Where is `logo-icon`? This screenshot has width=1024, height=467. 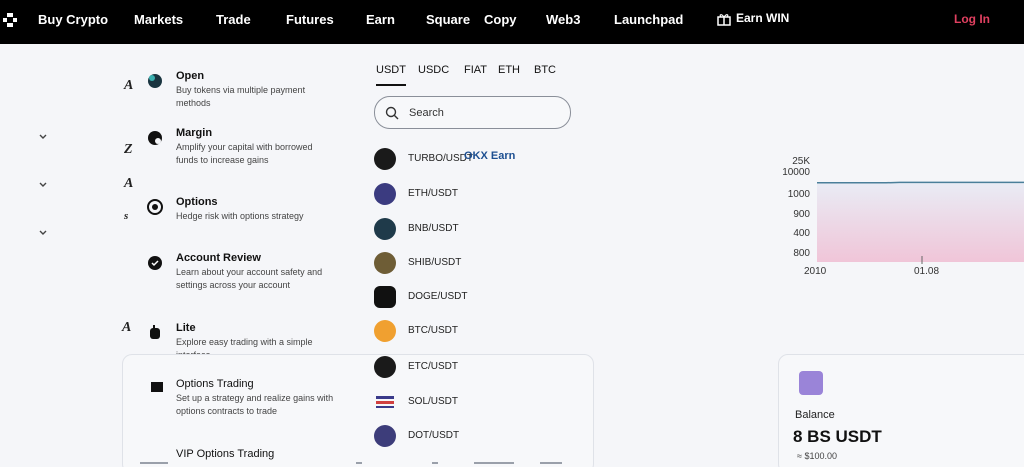
logo-icon is located at coordinates (10, 20).